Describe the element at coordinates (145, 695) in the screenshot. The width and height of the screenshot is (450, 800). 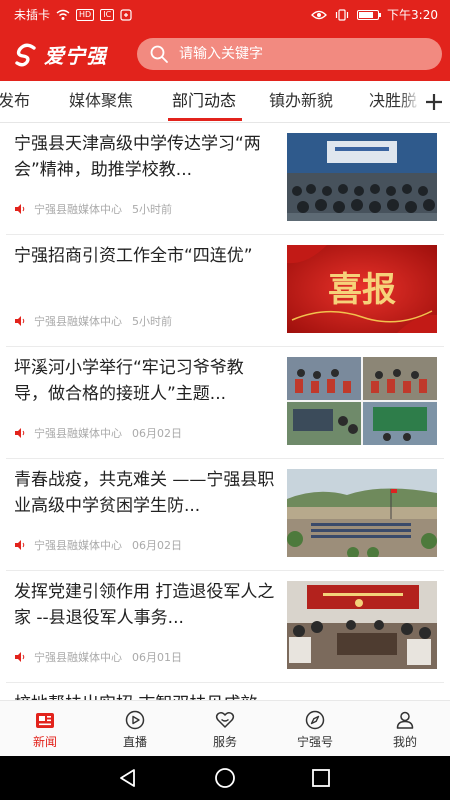
I see `news-title: 校地帮扶出实招 志智双扶见成效 陕航院定` at that location.